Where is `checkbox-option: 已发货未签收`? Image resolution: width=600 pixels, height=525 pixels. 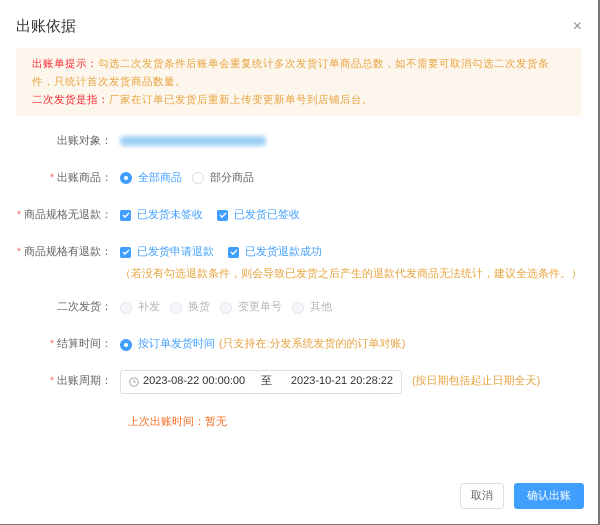
checkbox-option: 已发货未签收 is located at coordinates (161, 215).